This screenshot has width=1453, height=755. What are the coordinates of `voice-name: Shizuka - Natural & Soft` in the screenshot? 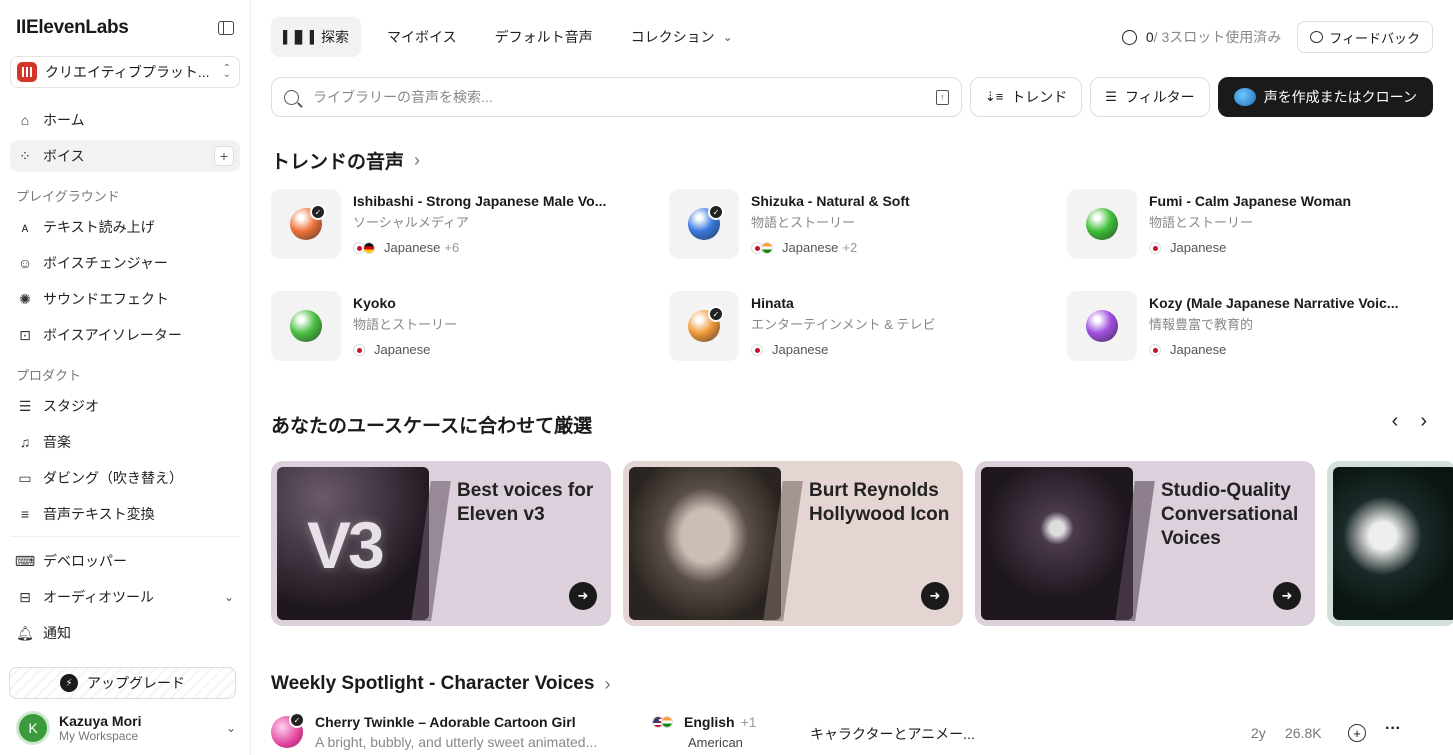 It's located at (830, 201).